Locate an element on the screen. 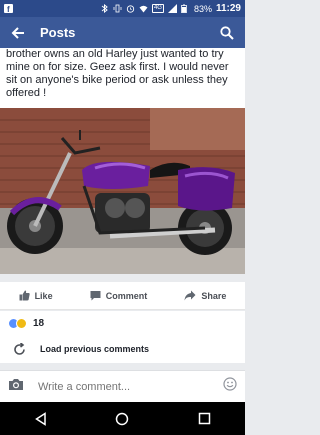  comment-composer is located at coordinates (122, 386).